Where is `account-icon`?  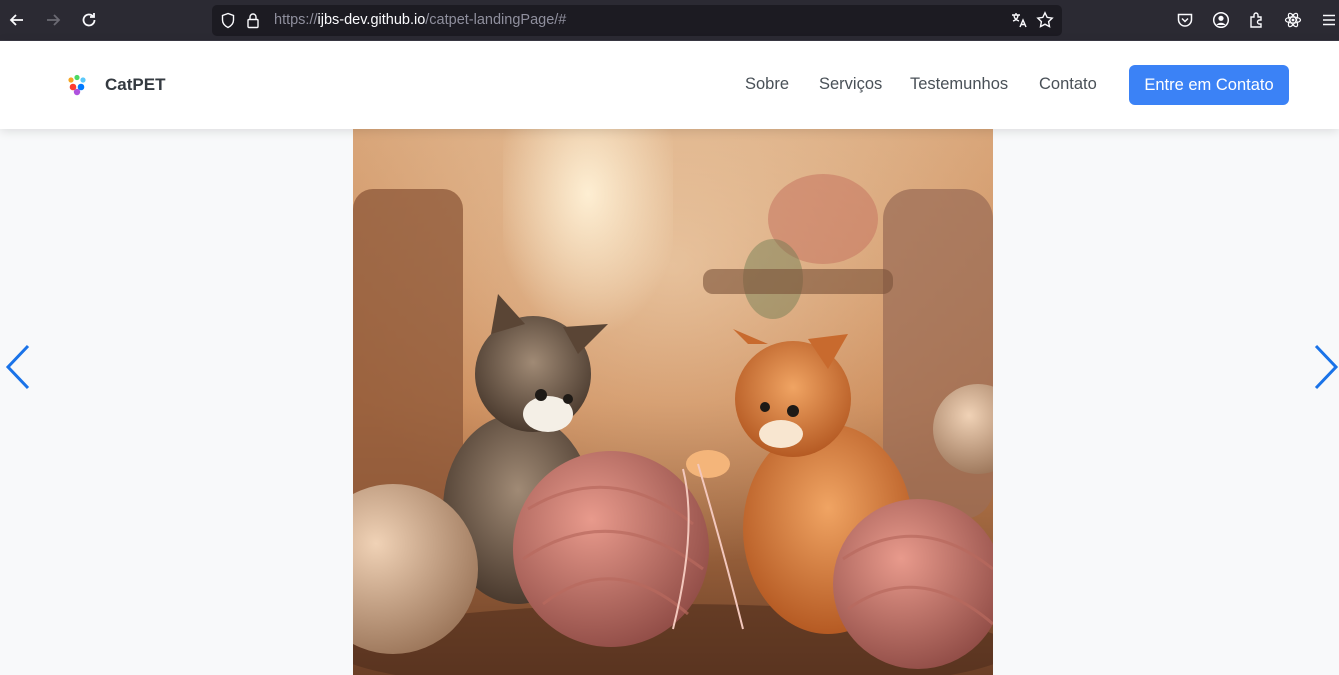 account-icon is located at coordinates (1221, 20).